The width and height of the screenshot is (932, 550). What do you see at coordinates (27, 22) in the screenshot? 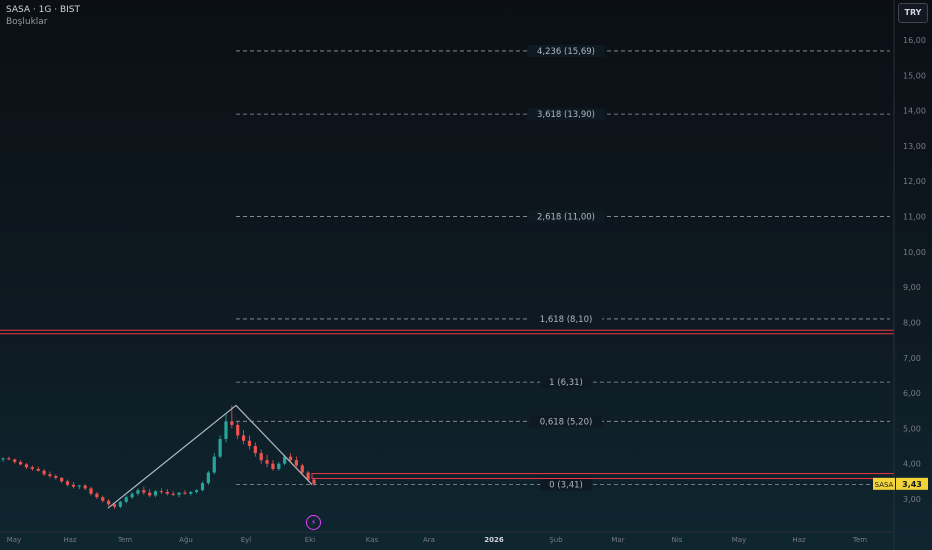
I see `indicator-label: Boşluklar` at bounding box center [27, 22].